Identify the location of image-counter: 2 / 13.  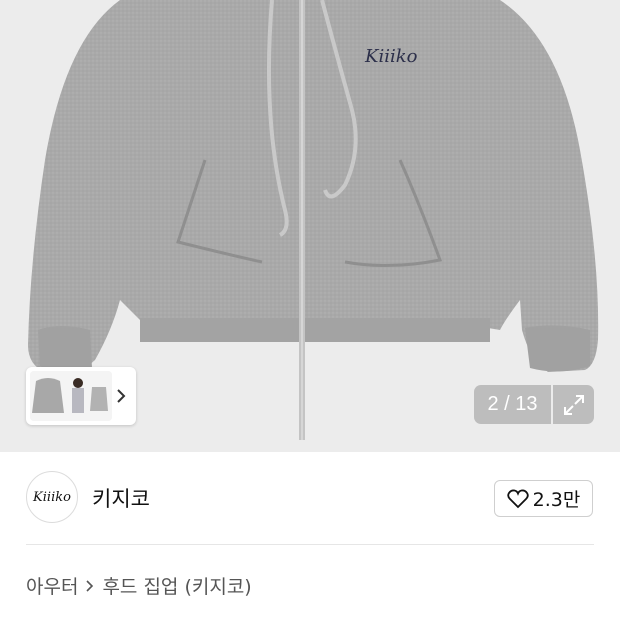
(512, 404).